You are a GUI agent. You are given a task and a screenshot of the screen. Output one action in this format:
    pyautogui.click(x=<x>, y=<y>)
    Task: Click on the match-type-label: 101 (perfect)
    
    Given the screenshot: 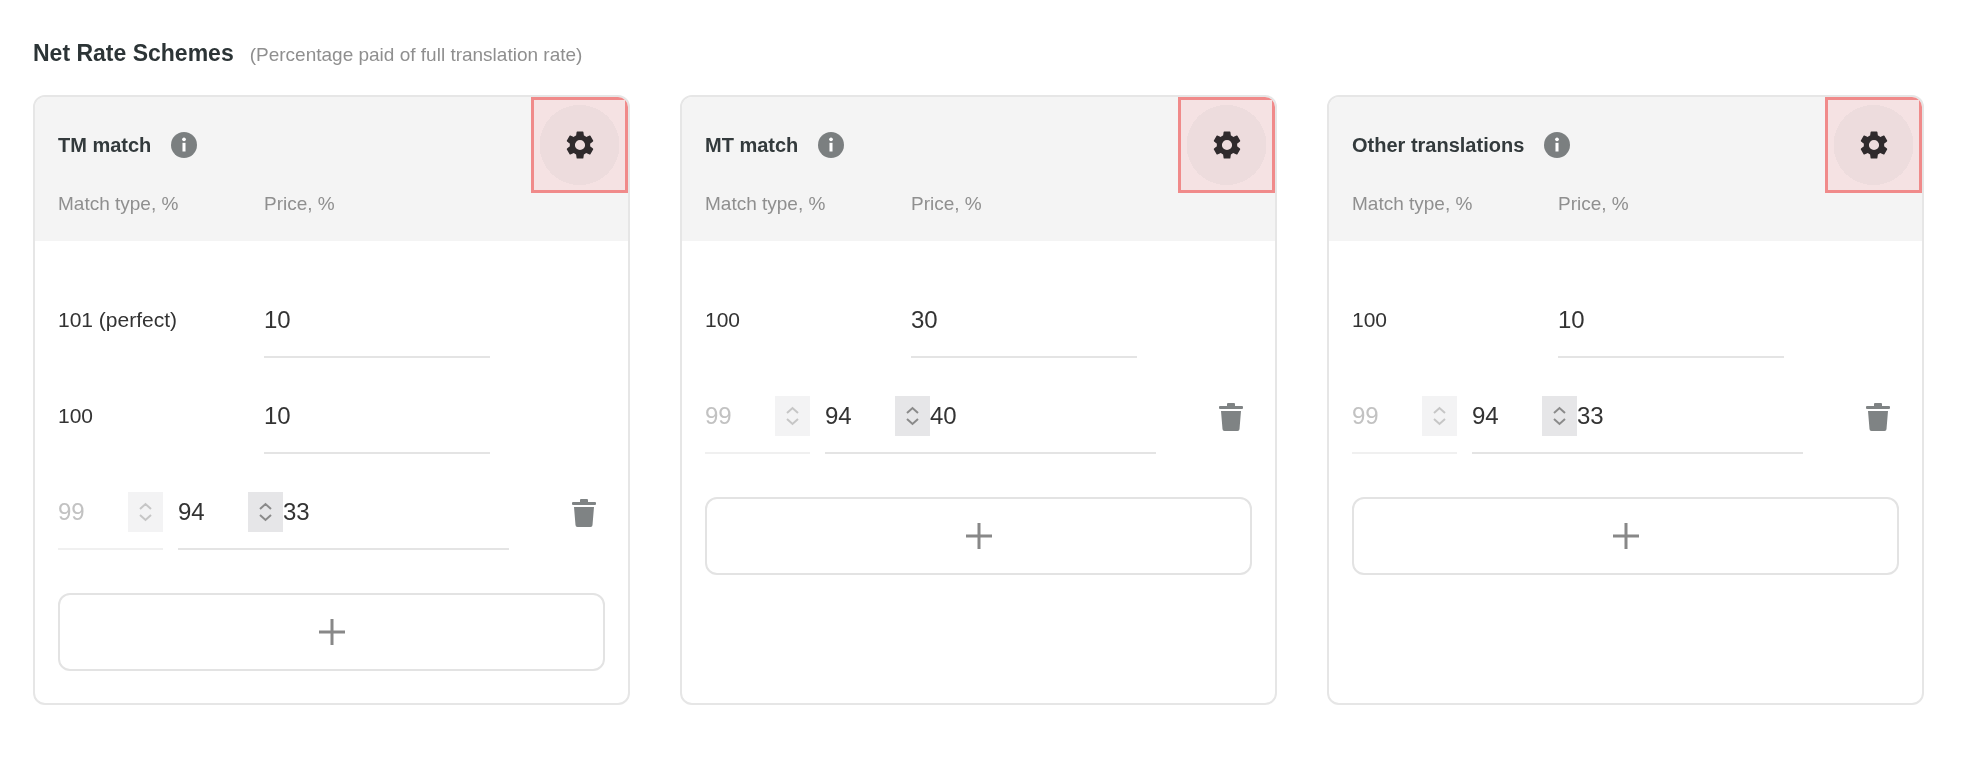 What is the action you would take?
    pyautogui.click(x=118, y=319)
    